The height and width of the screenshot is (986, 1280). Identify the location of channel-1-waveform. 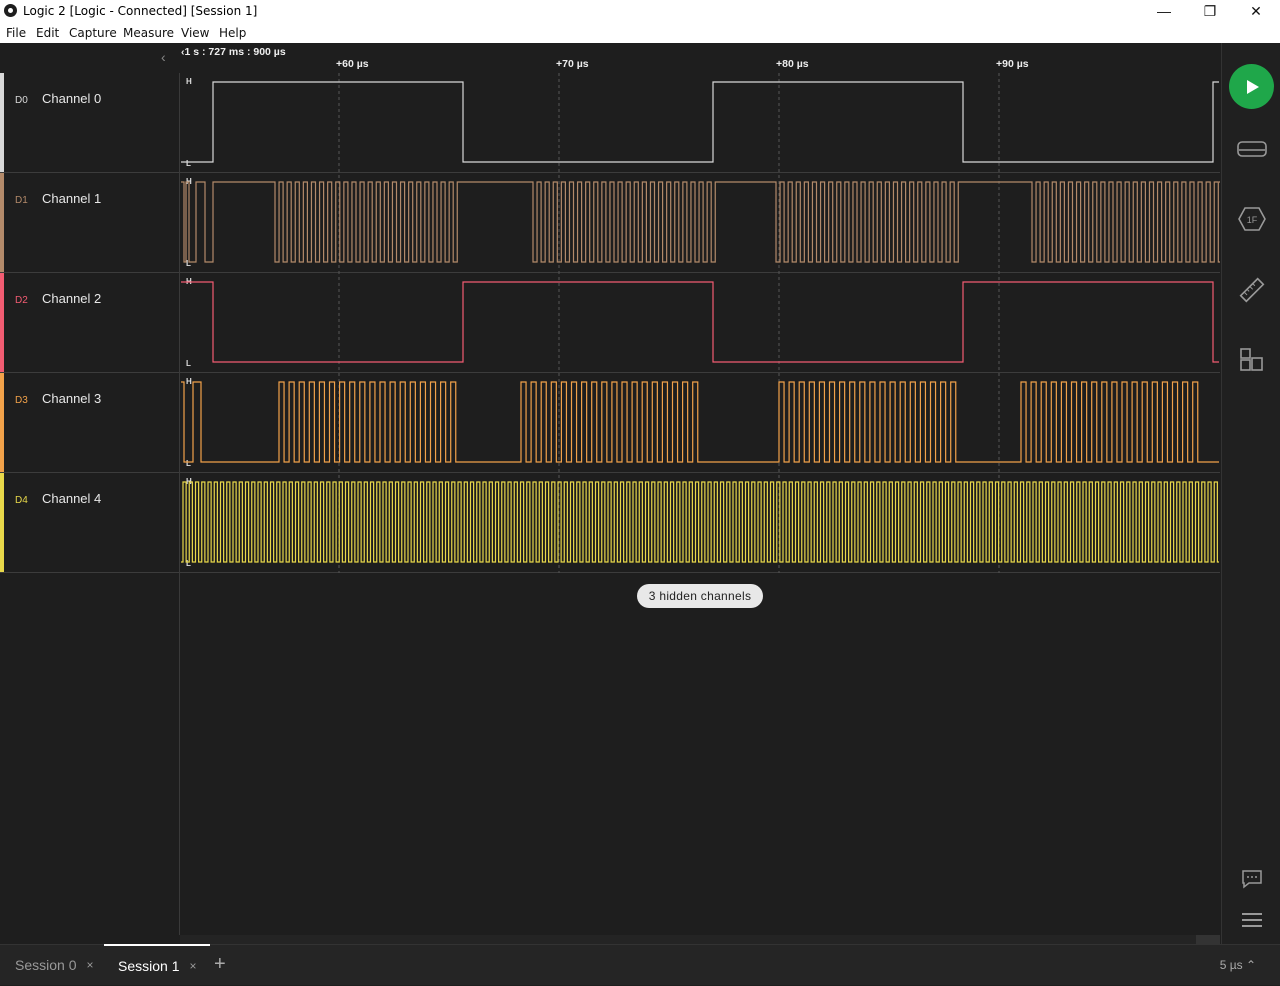
(700, 222).